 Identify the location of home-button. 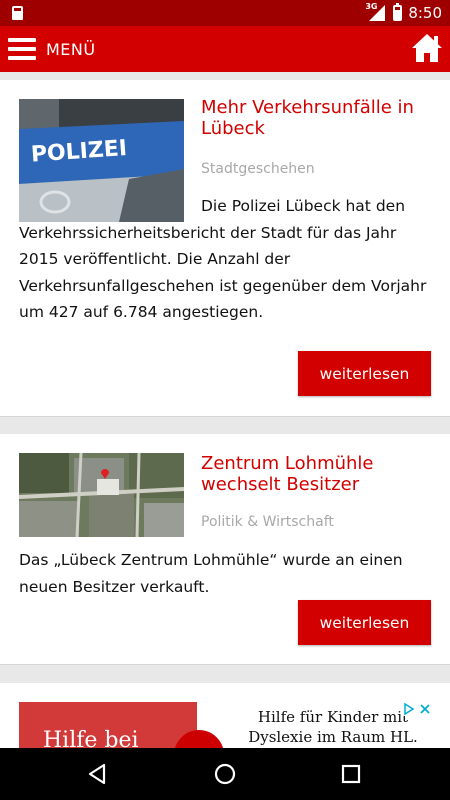
(427, 48).